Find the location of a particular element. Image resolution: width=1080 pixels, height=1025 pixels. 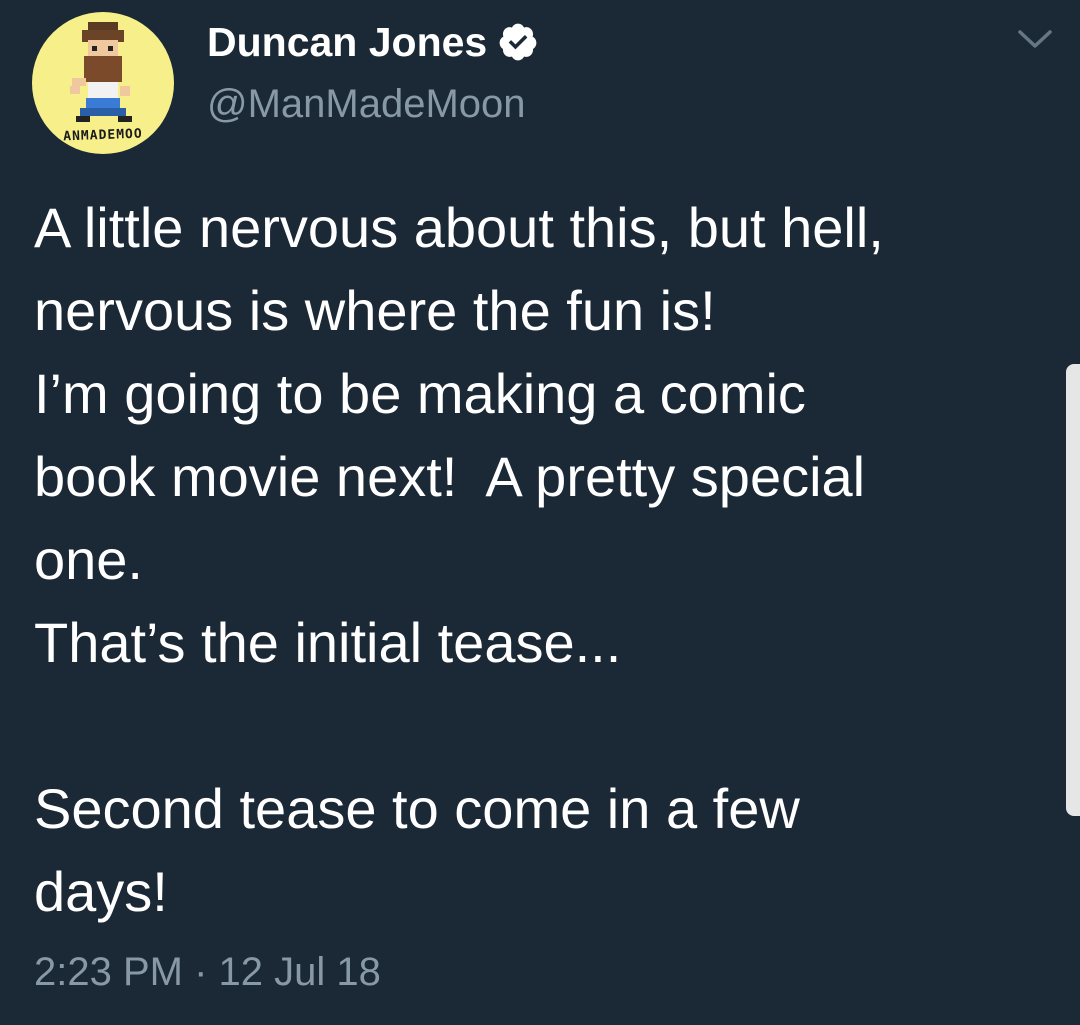

tweet-text-line: one. is located at coordinates (88, 559).